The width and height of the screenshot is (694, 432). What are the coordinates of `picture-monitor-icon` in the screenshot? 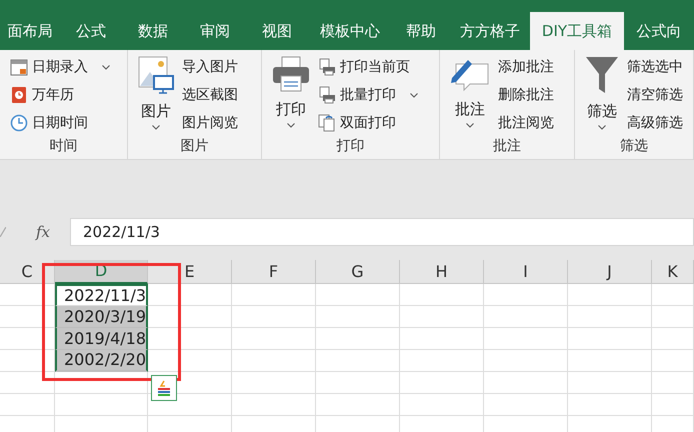 It's located at (156, 75).